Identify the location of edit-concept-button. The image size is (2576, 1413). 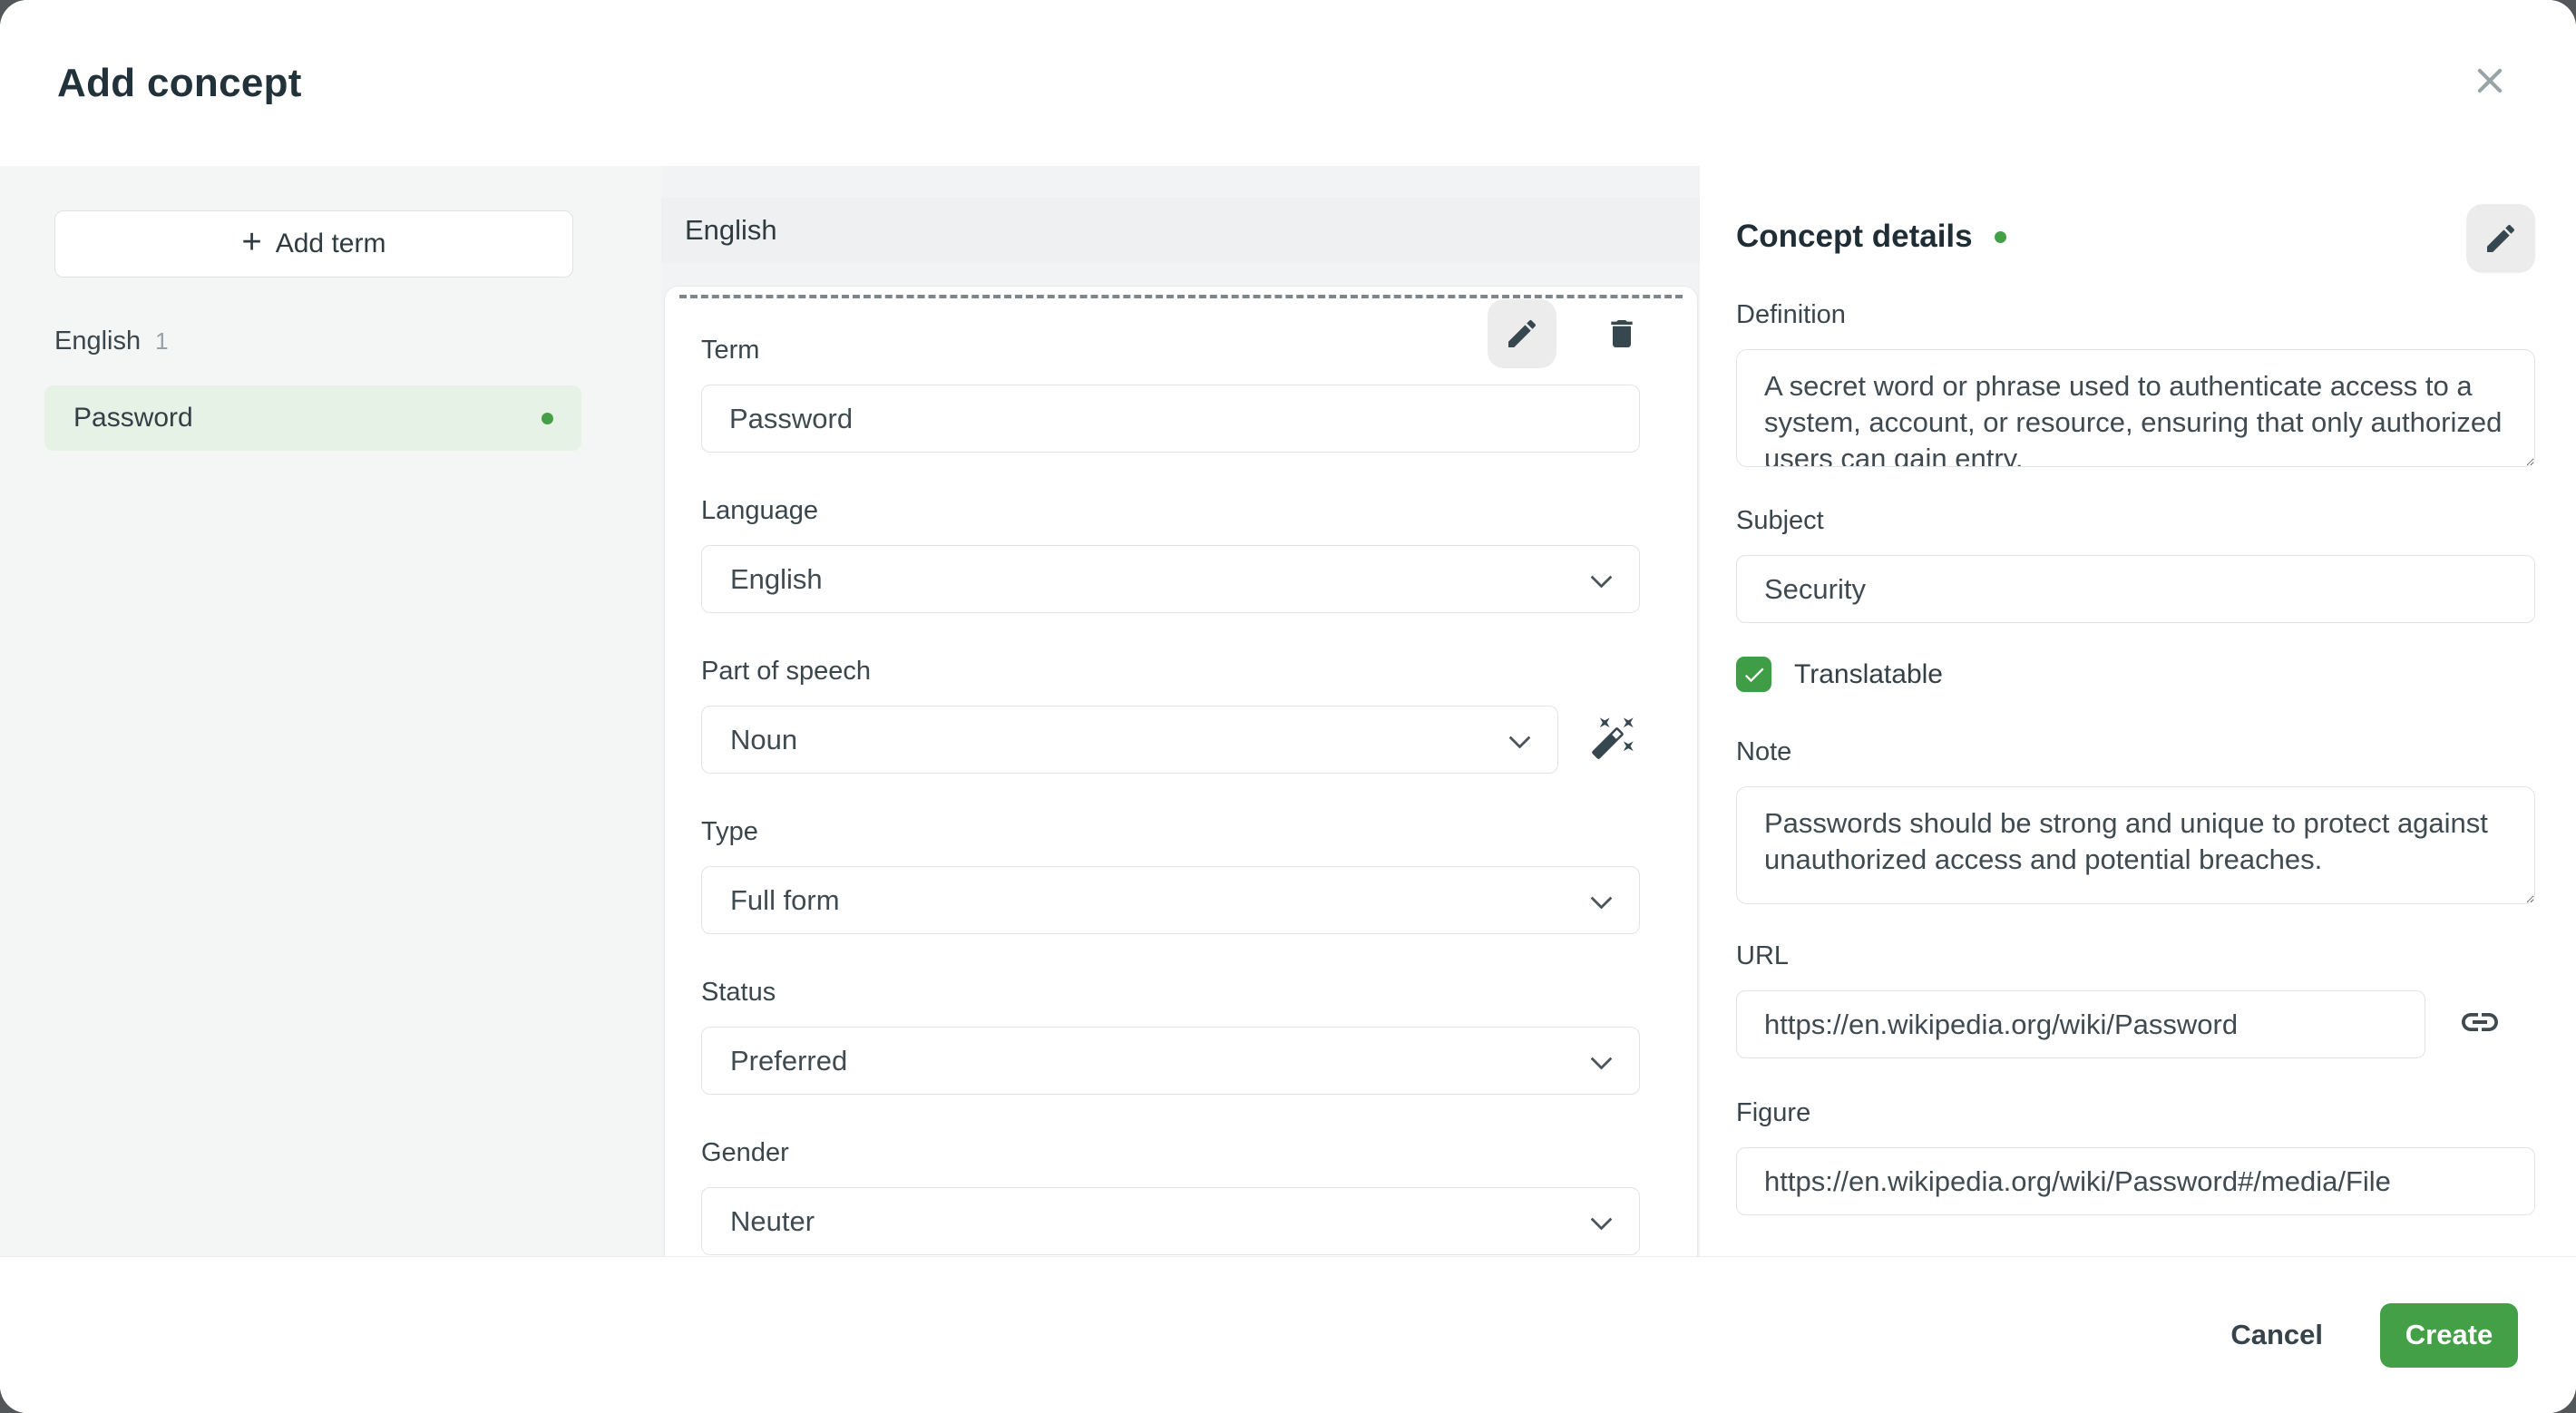
(2500, 238).